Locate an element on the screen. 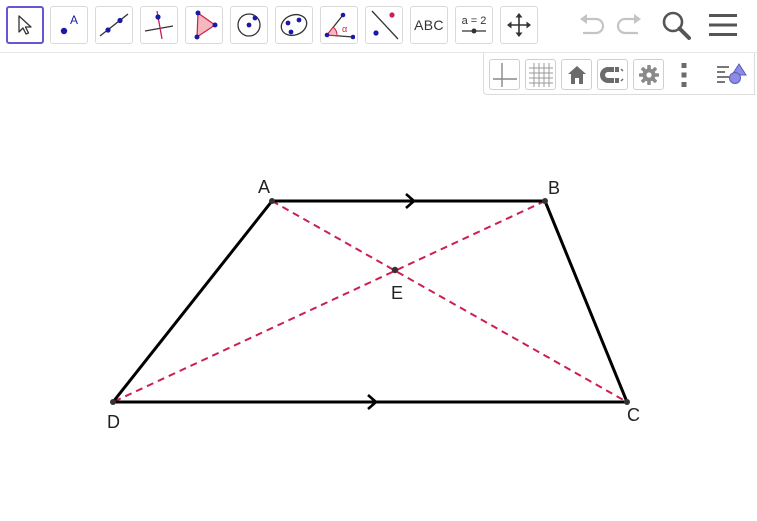 The image size is (757, 521). label-E: E is located at coordinates (397, 293).